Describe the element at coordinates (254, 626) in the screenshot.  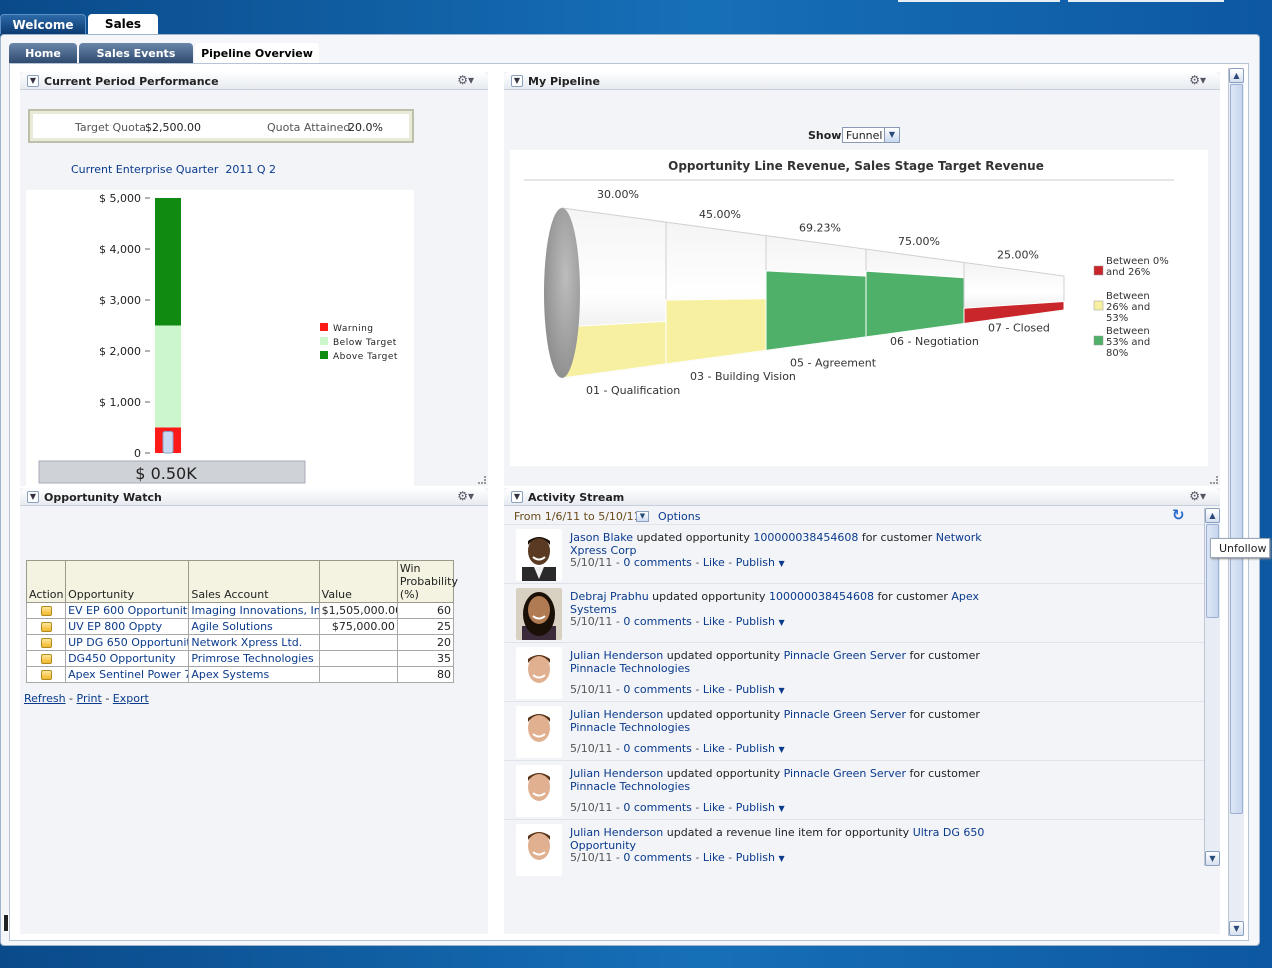
I see `account-cell: Agile Solutions` at that location.